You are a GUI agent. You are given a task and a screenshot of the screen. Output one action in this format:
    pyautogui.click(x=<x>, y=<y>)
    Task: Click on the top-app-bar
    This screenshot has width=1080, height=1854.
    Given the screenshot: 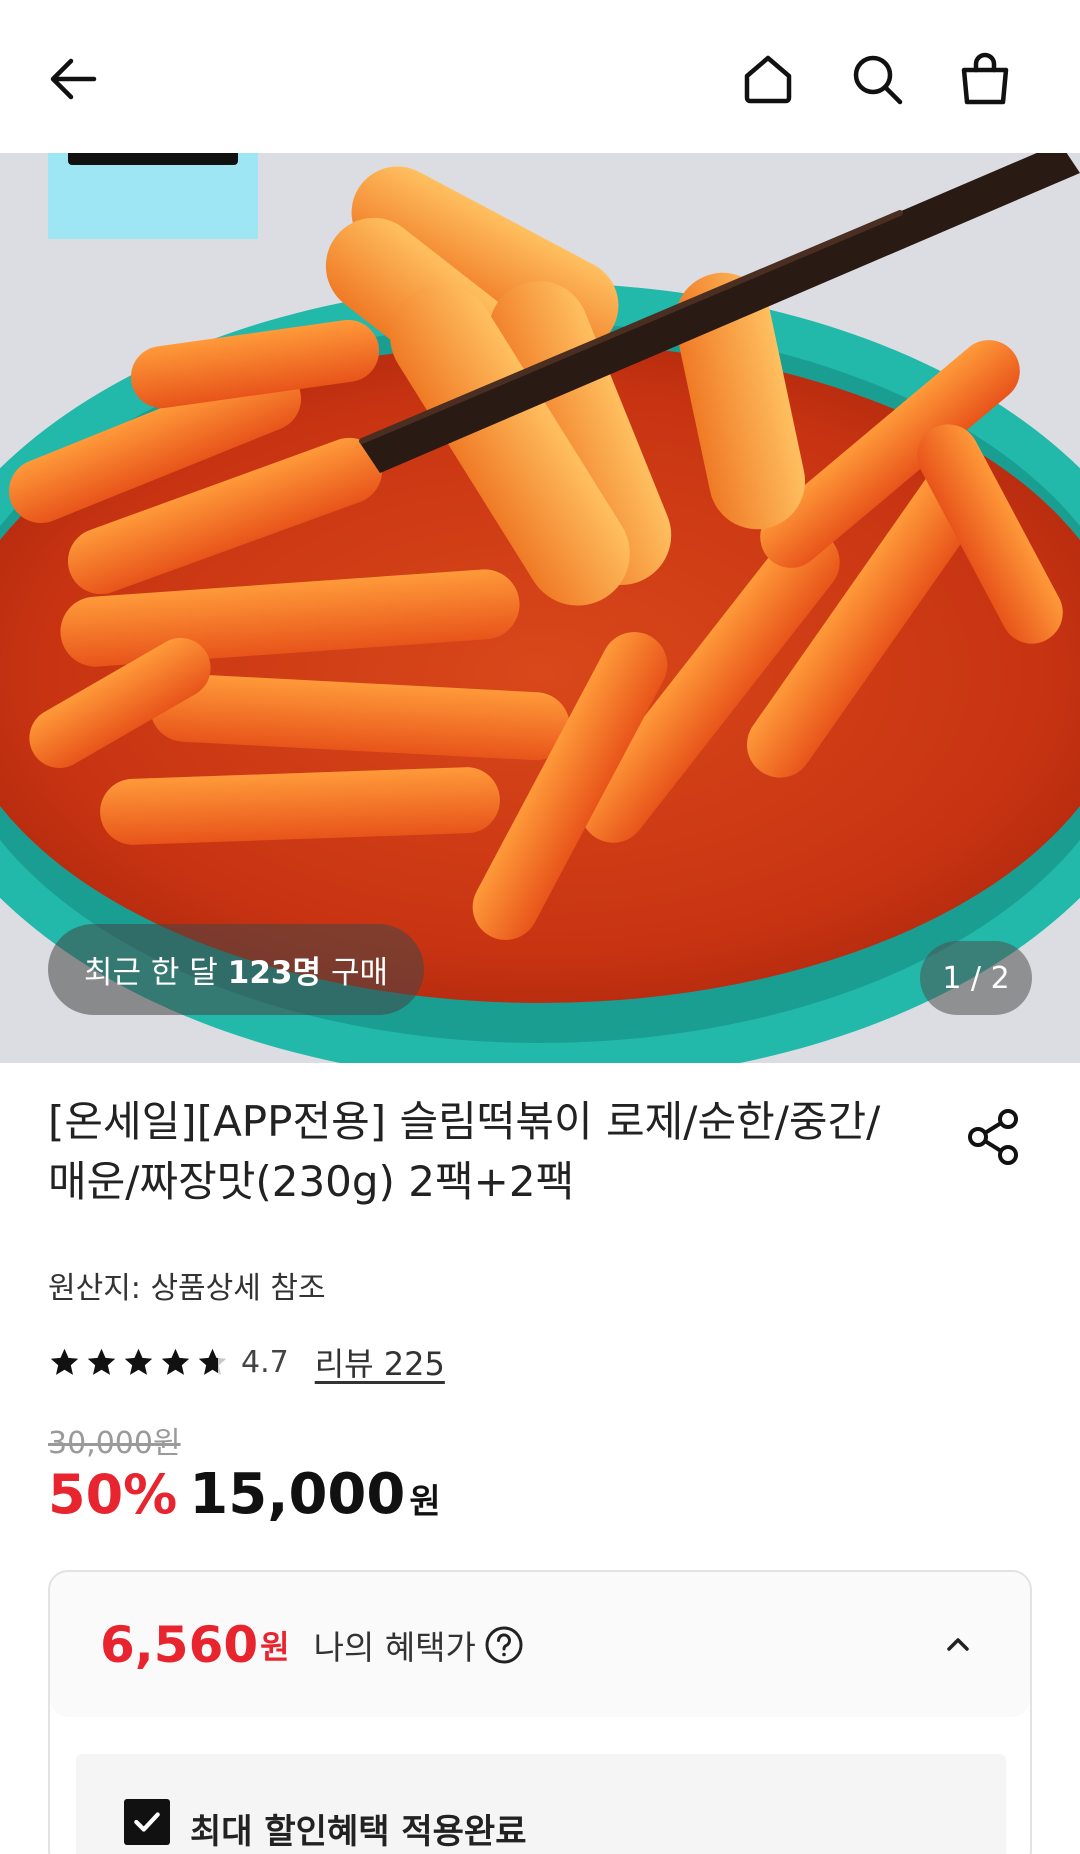 What is the action you would take?
    pyautogui.click(x=540, y=76)
    